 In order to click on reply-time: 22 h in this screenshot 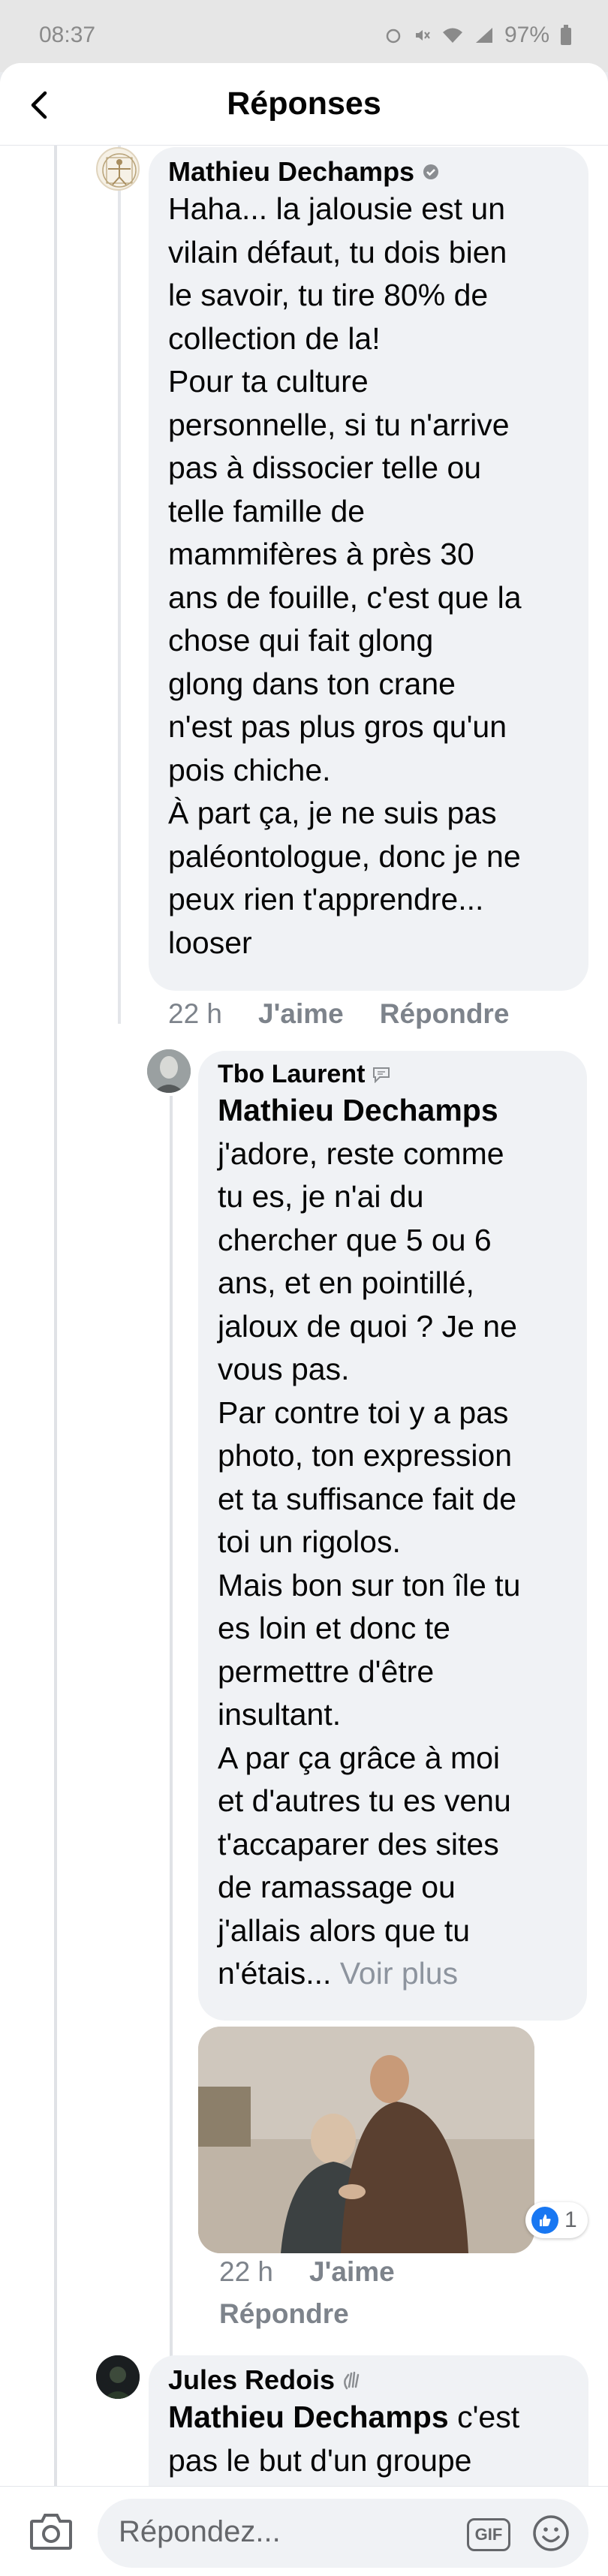, I will do `click(246, 2271)`.